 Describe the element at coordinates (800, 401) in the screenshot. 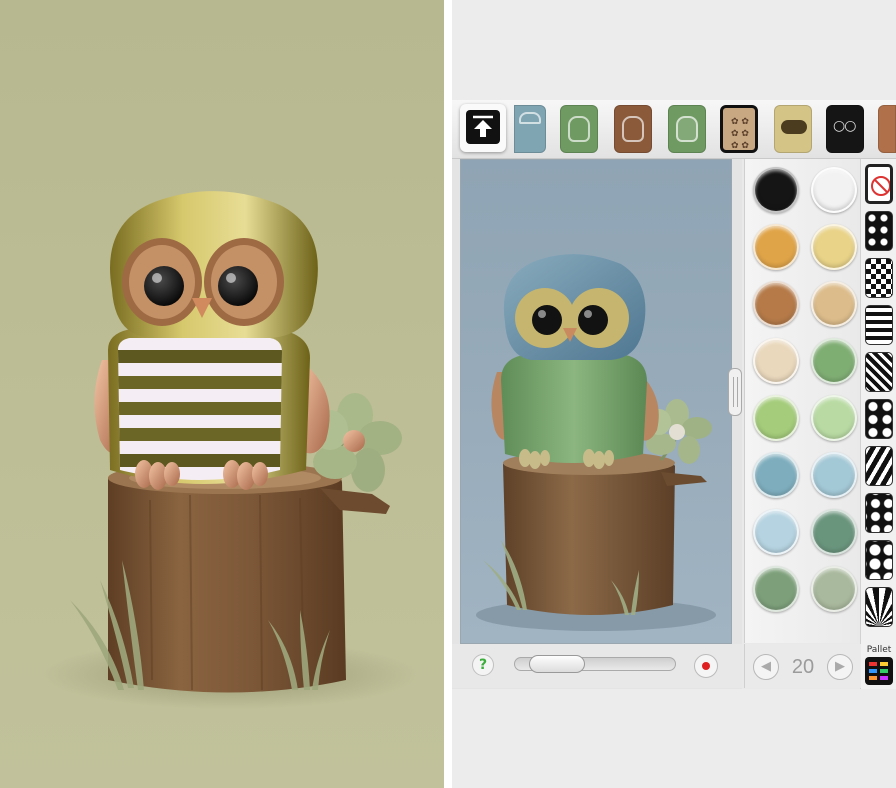

I see `color-palette` at that location.